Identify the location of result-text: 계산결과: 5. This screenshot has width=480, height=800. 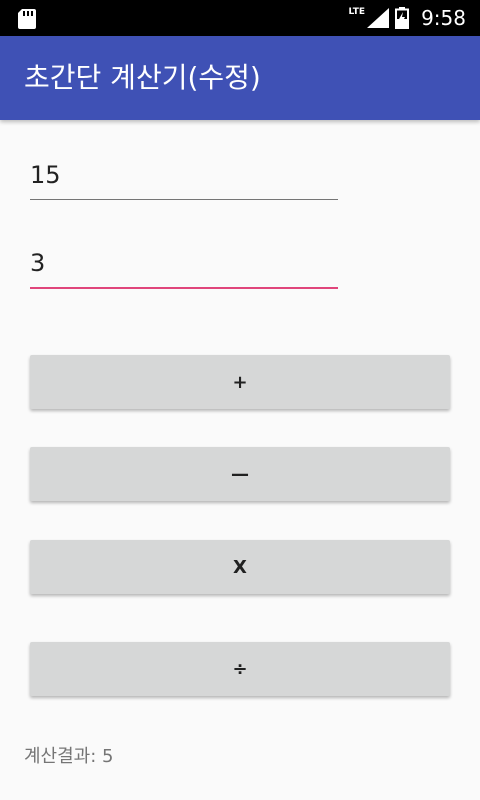
(68, 755).